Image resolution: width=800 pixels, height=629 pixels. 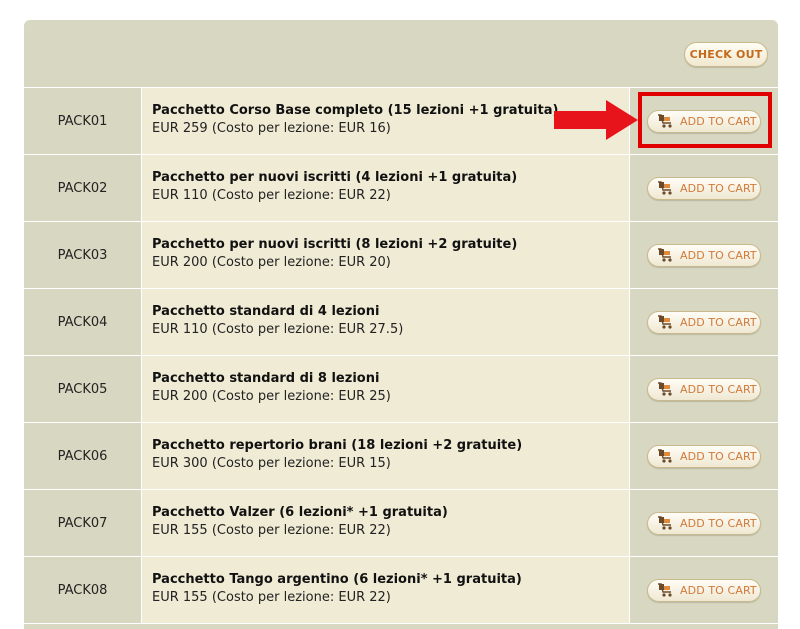 What do you see at coordinates (83, 523) in the screenshot?
I see `package-code: PACK07` at bounding box center [83, 523].